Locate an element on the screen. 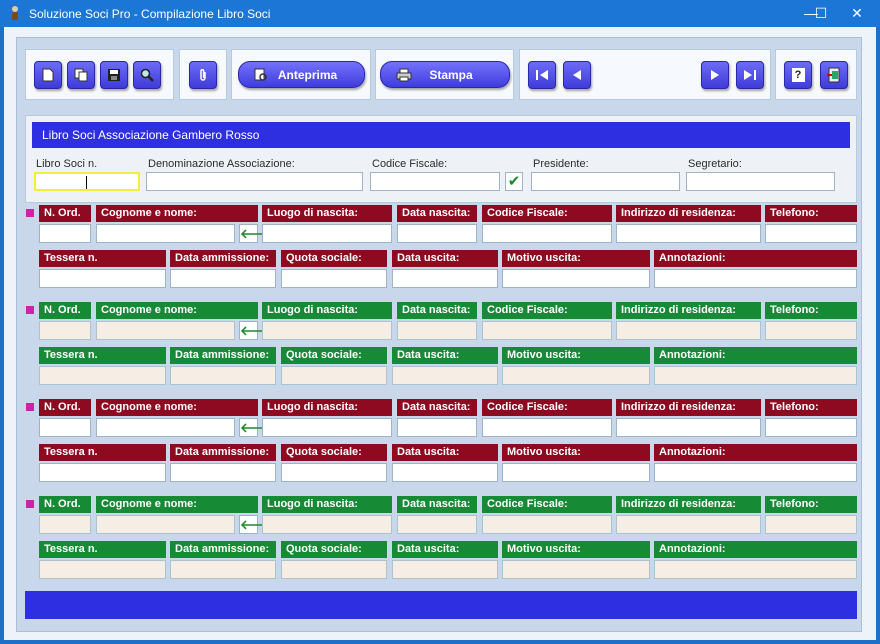  maximize-button: ☐ is located at coordinates (821, 13).